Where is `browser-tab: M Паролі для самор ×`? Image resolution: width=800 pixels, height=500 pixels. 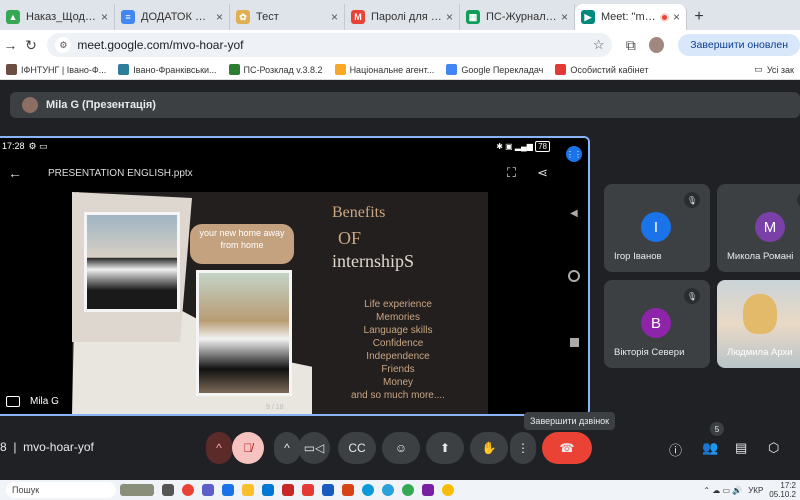 browser-tab: M Паролі для самор × is located at coordinates (402, 17).